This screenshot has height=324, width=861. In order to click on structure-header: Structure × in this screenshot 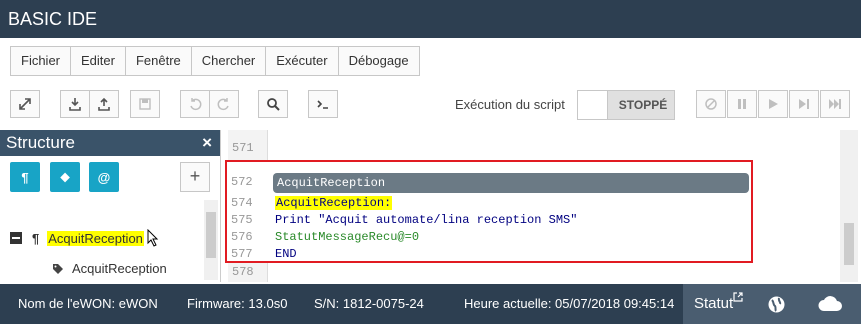, I will do `click(110, 143)`.